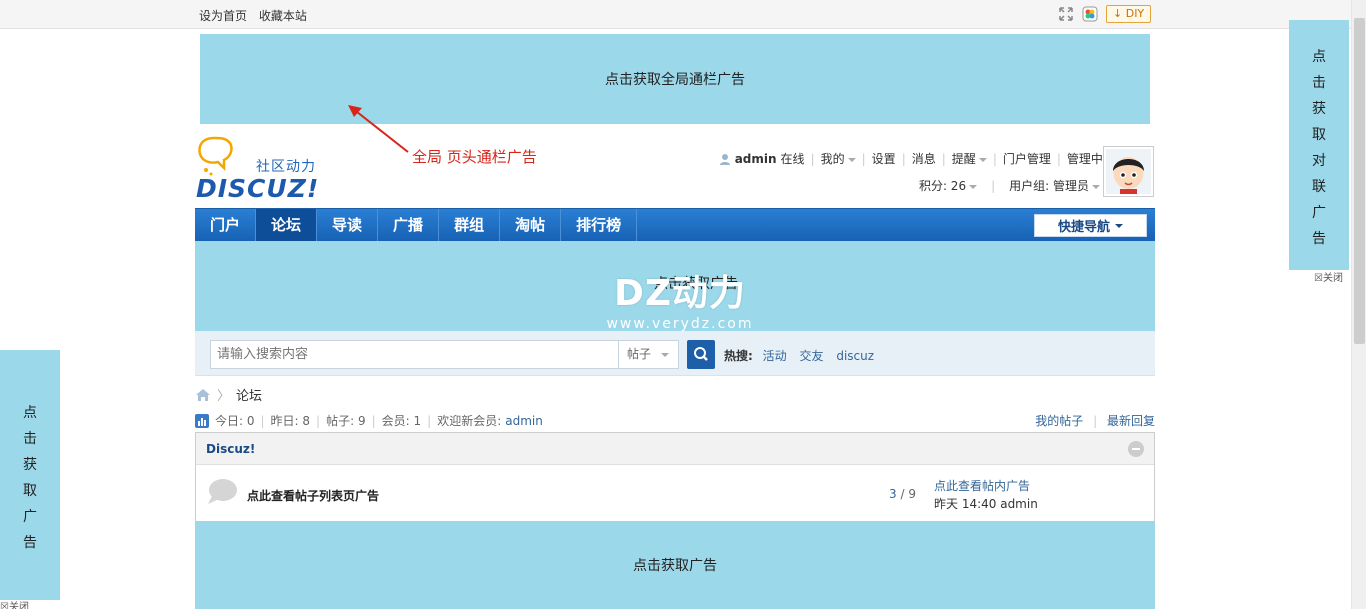  What do you see at coordinates (524, 421) in the screenshot?
I see `newest-member-link: admin` at bounding box center [524, 421].